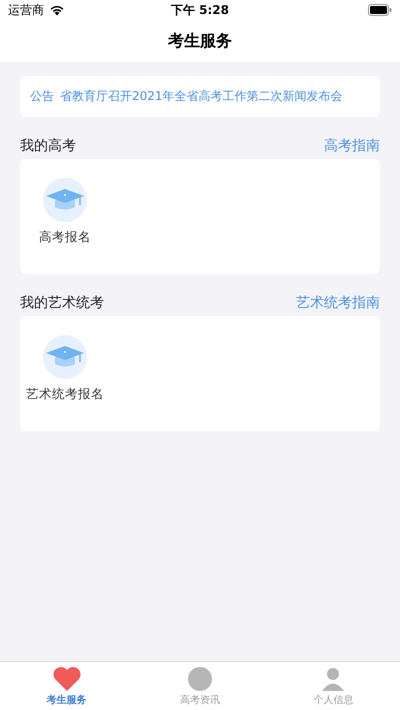 The image size is (400, 710). I want to click on page-title: 考生服务, so click(200, 41).